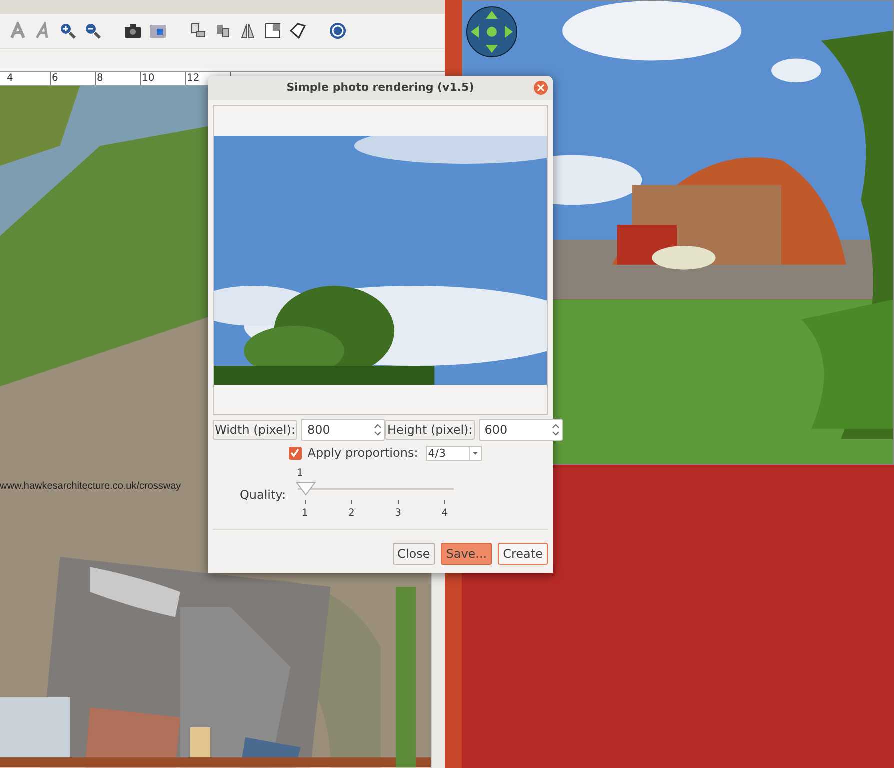 This screenshot has height=768, width=894. I want to click on zoom-out-icon, so click(93, 31).